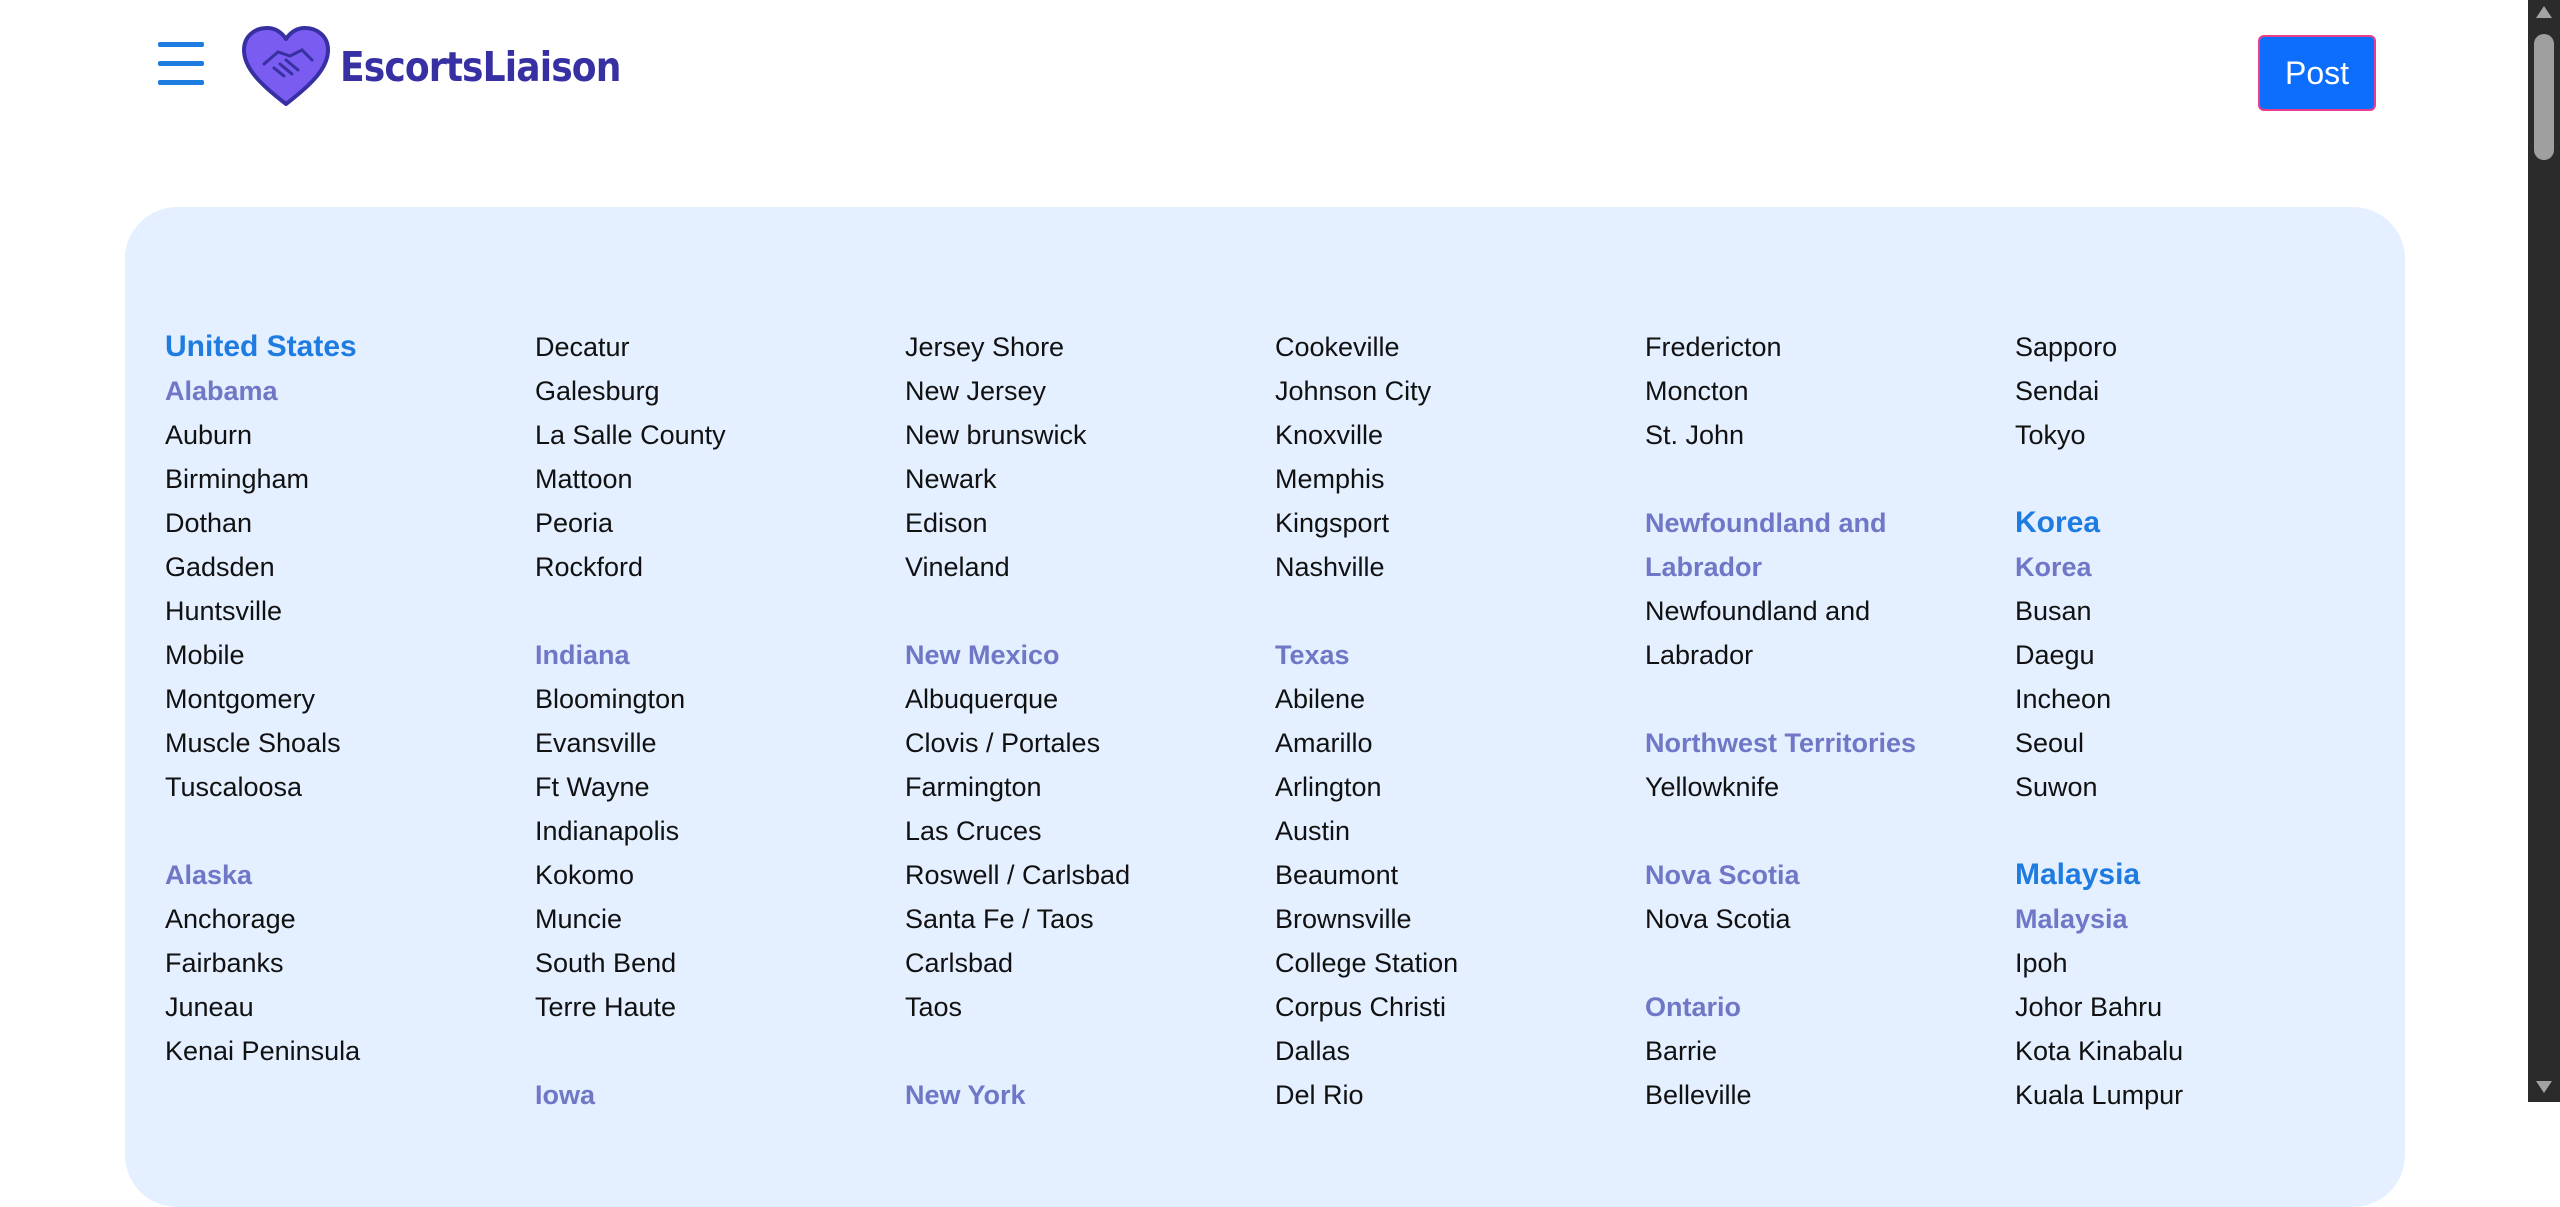 This screenshot has width=2560, height=1207. What do you see at coordinates (2190, 347) in the screenshot?
I see `city-link: Sapporo` at bounding box center [2190, 347].